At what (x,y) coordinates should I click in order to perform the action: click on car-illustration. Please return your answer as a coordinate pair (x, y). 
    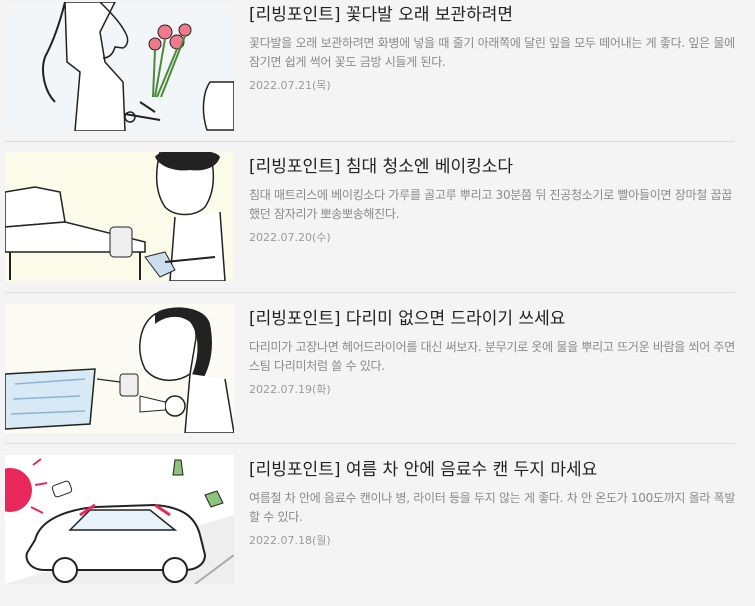
    Looking at the image, I should click on (119, 519).